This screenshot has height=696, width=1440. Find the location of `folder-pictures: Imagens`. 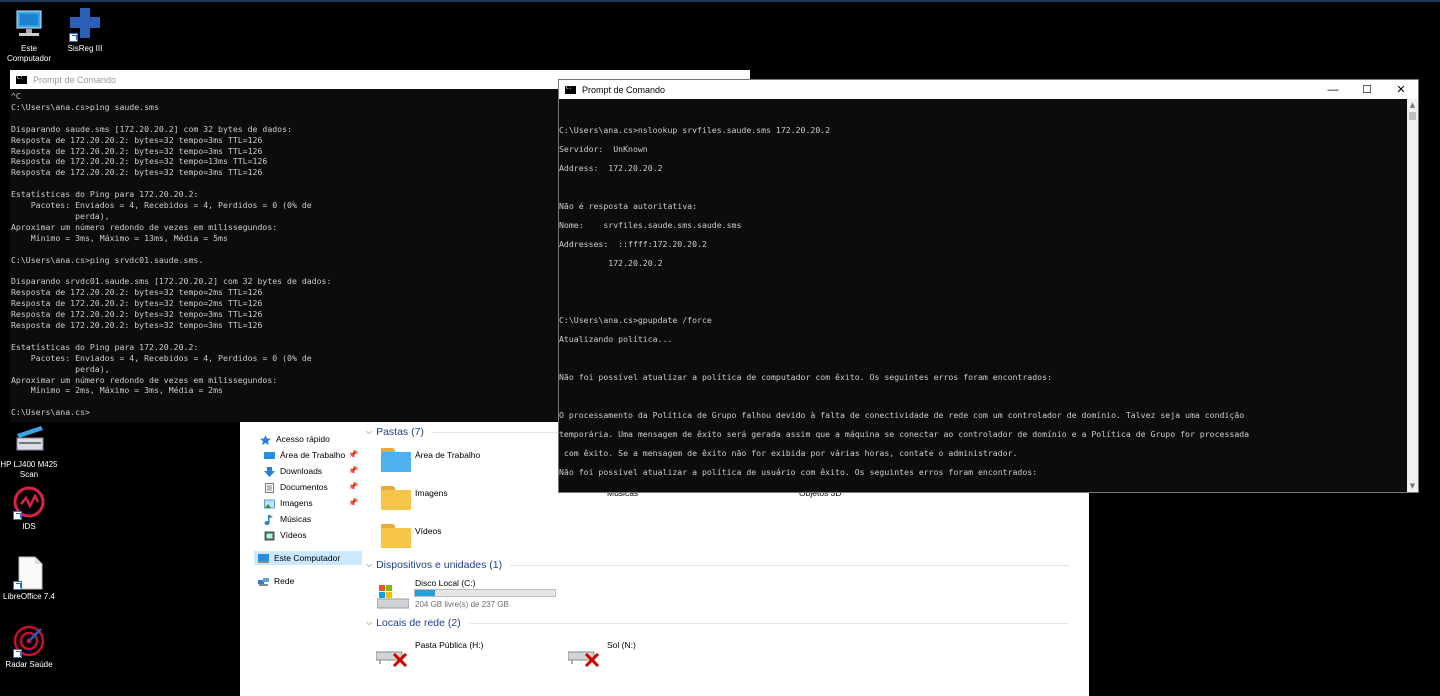

folder-pictures: Imagens is located at coordinates (431, 493).